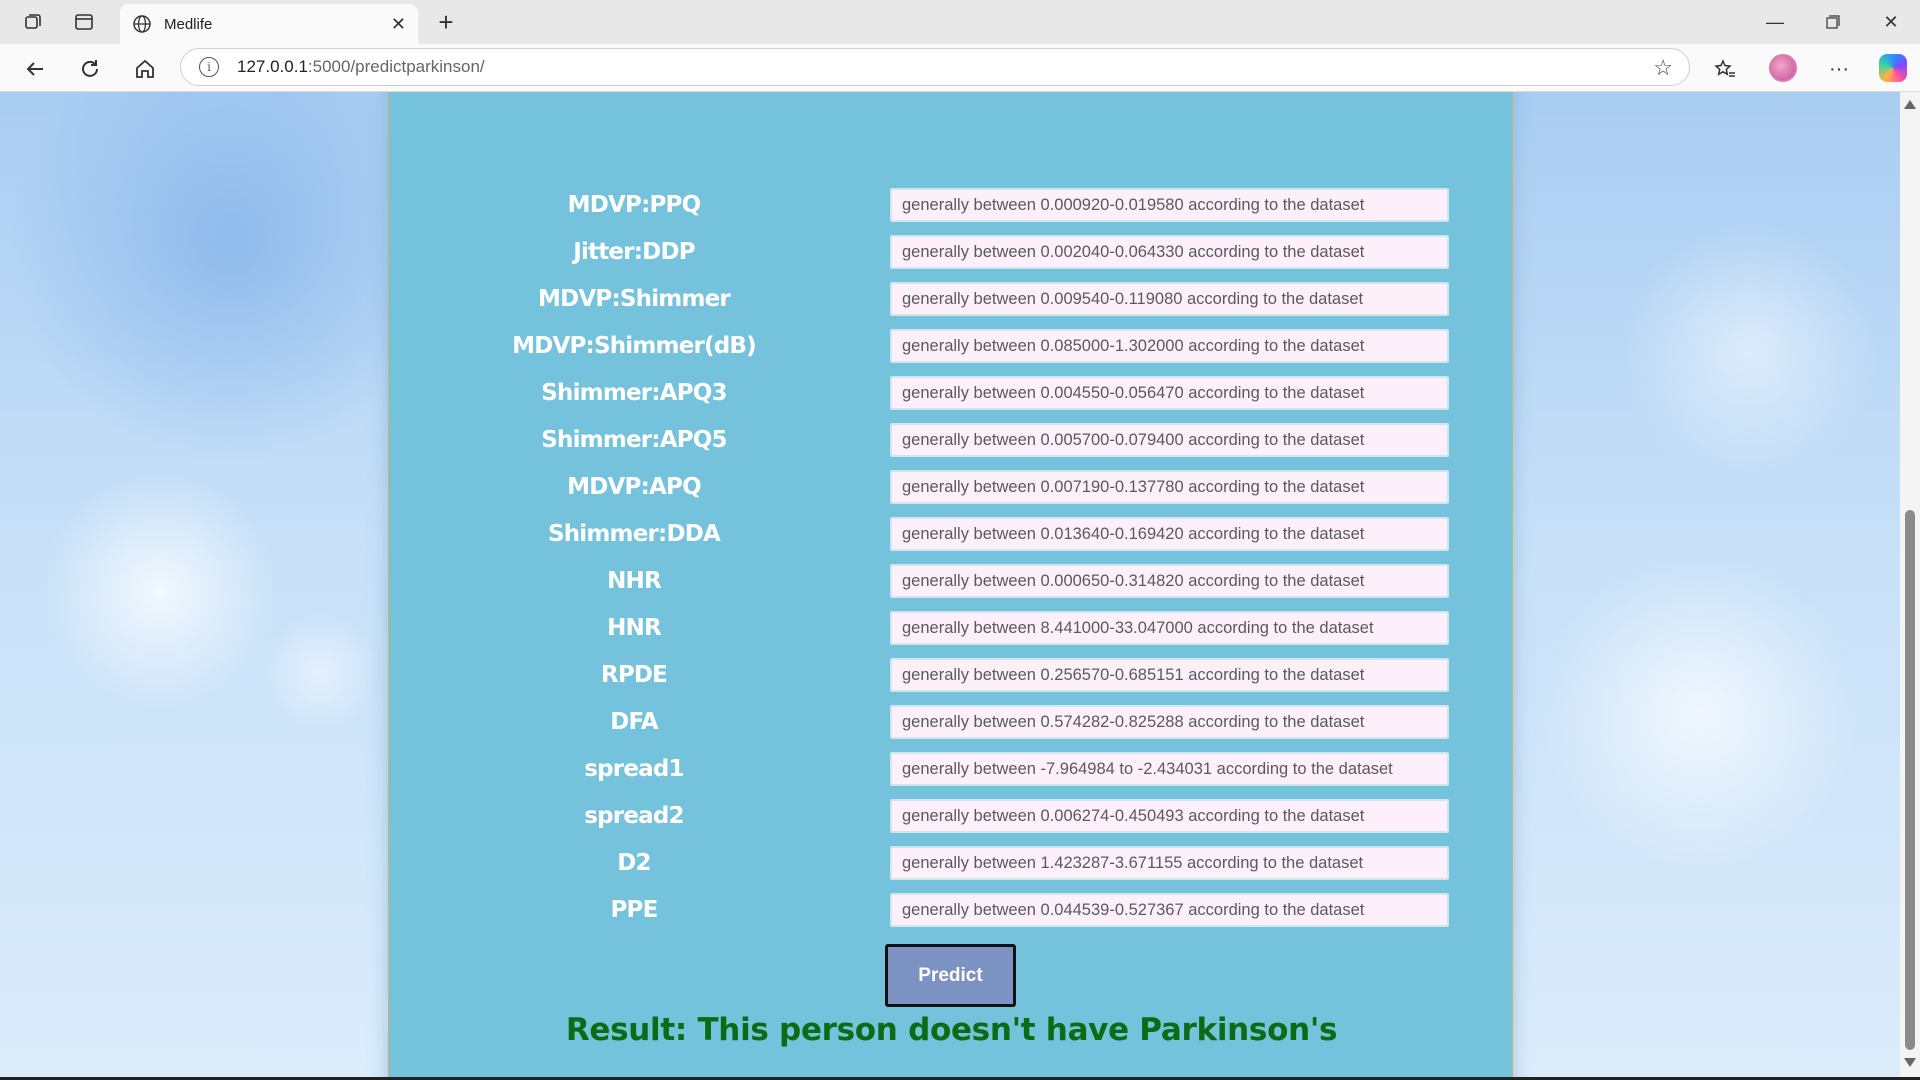 The height and width of the screenshot is (1080, 1920). What do you see at coordinates (1783, 68) in the screenshot?
I see `profile-avatar` at bounding box center [1783, 68].